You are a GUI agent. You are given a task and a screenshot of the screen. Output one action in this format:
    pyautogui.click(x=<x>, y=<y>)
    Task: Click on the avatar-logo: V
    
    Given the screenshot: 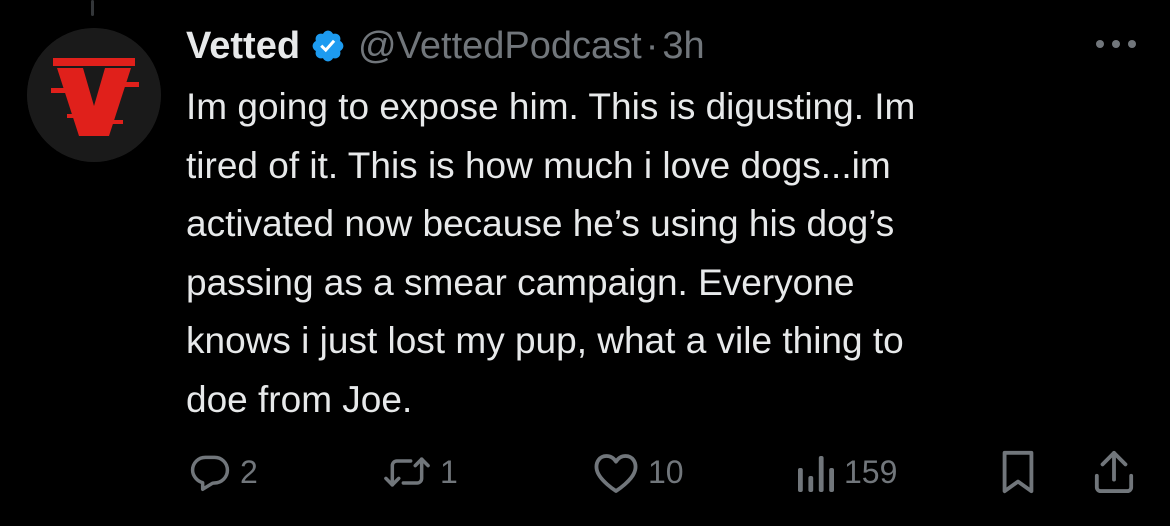 What is the action you would take?
    pyautogui.click(x=94, y=95)
    